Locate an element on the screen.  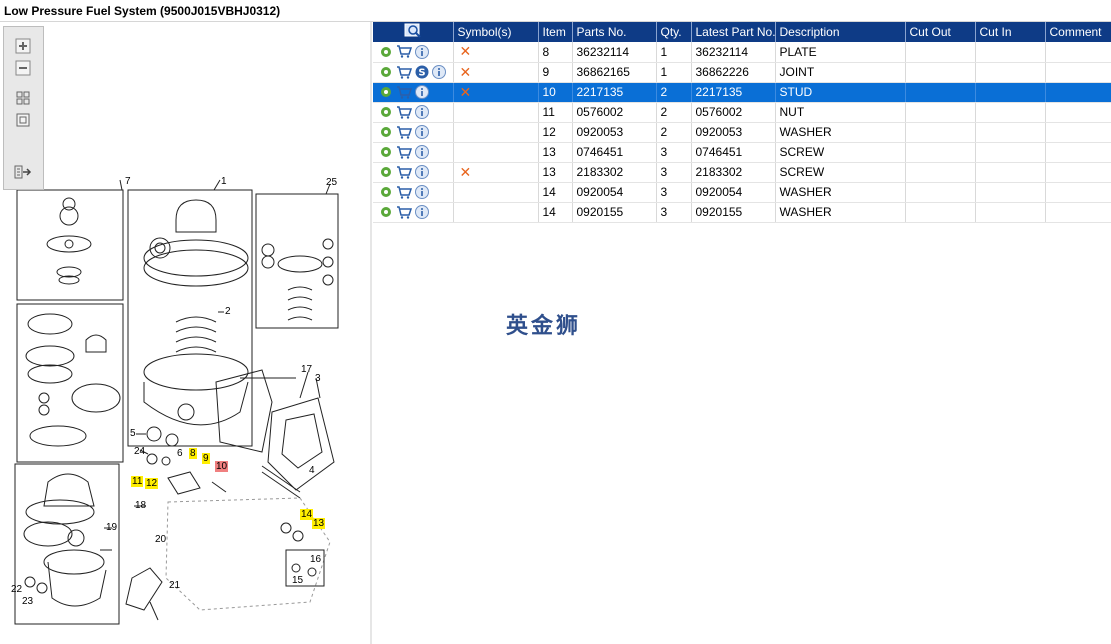
table-row: ✕ 8 36232114 1 36232114 PLATE is located at coordinates (742, 52).